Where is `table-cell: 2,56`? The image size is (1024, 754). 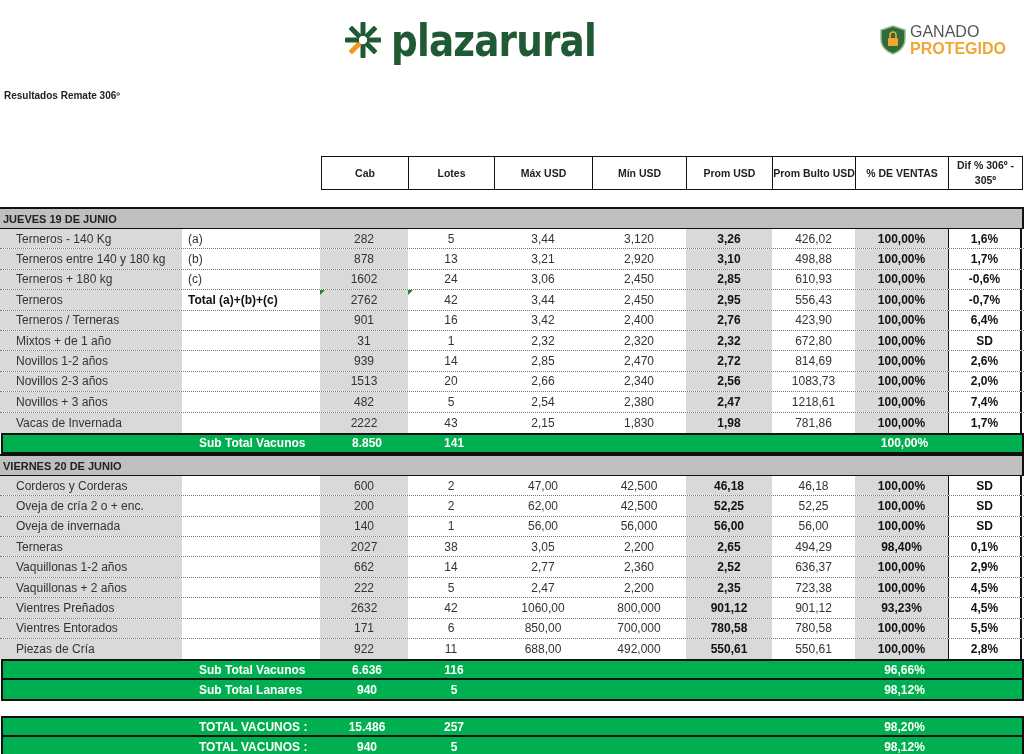
table-cell: 2,56 is located at coordinates (729, 381).